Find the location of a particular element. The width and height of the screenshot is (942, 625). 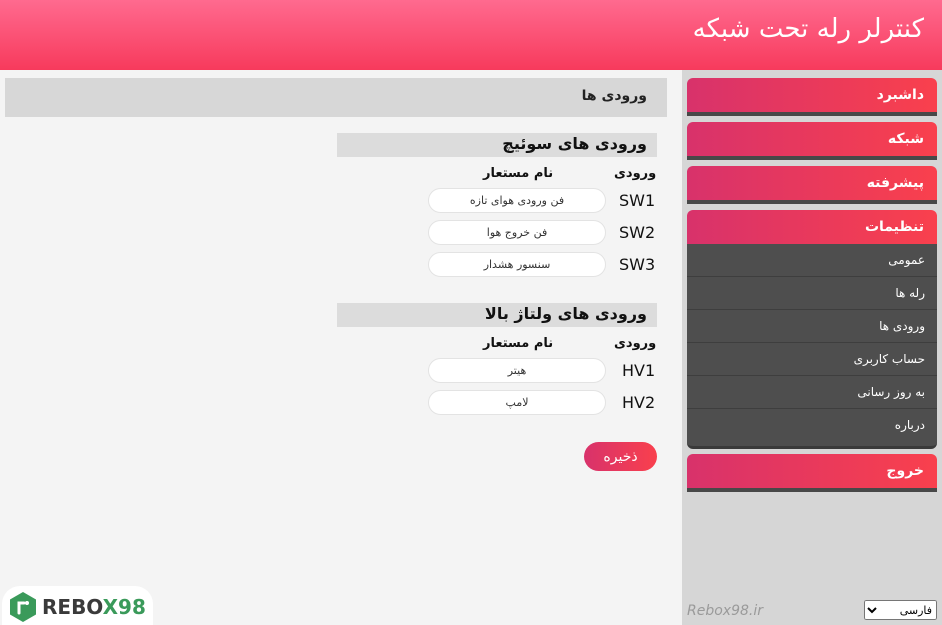

submenu-item-about: درباره is located at coordinates (812, 425).